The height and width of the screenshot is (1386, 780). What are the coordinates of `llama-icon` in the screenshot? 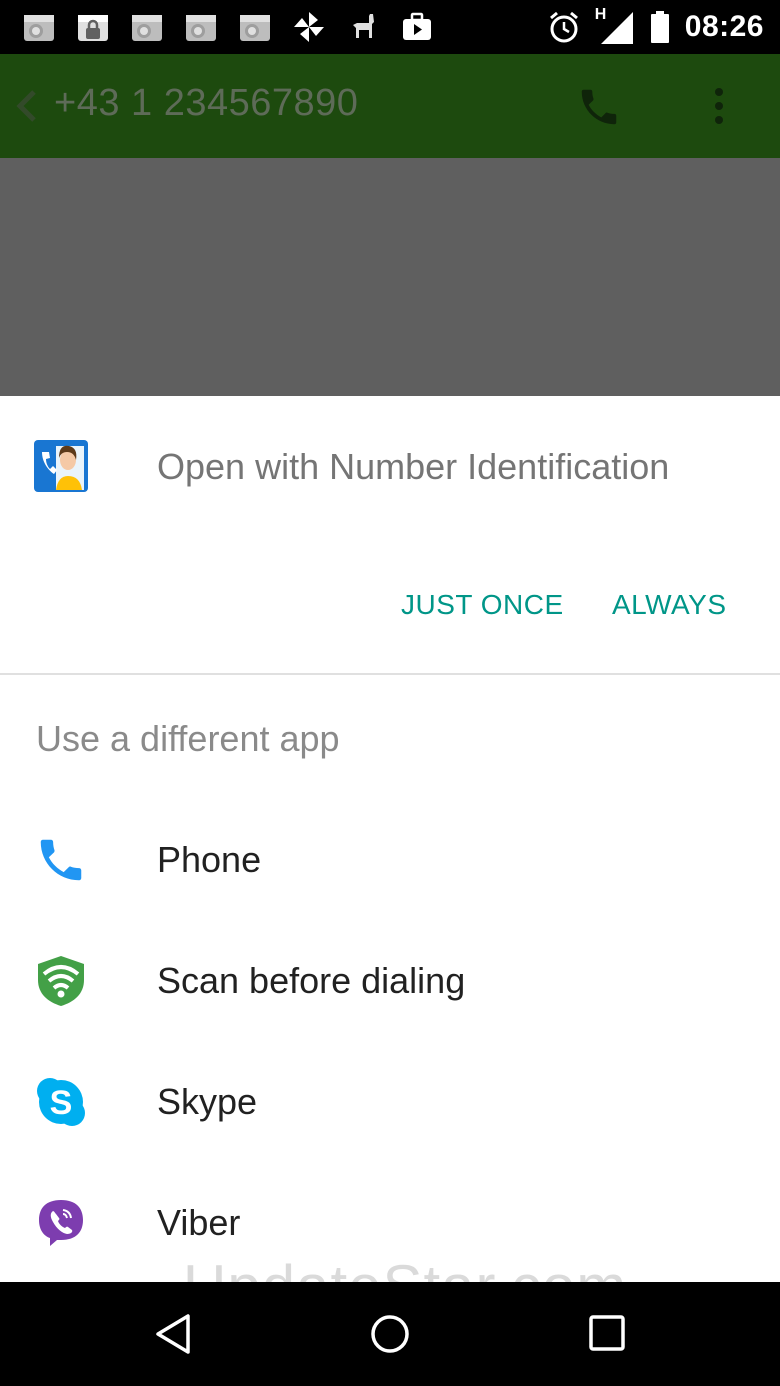 It's located at (363, 26).